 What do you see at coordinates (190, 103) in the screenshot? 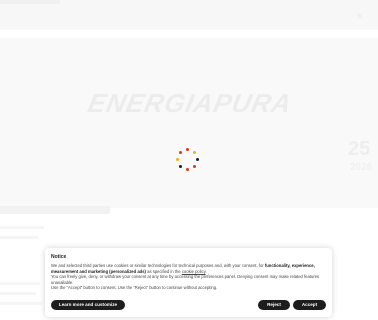
I see `hero-logo: ENERGIAPURA` at bounding box center [190, 103].